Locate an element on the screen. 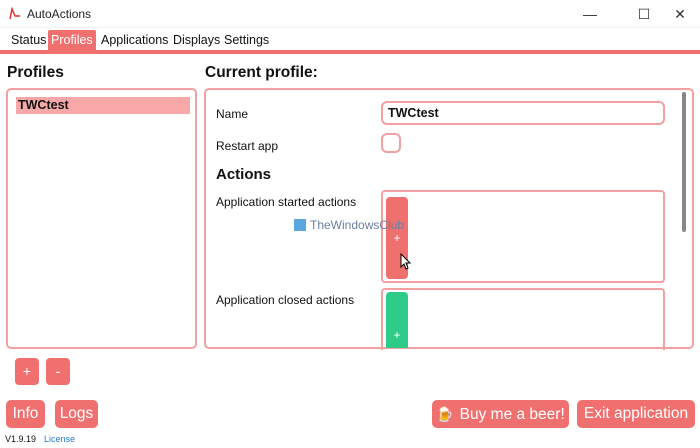 This screenshot has height=448, width=700. started-actions-label: Application started actions is located at coordinates (286, 202).